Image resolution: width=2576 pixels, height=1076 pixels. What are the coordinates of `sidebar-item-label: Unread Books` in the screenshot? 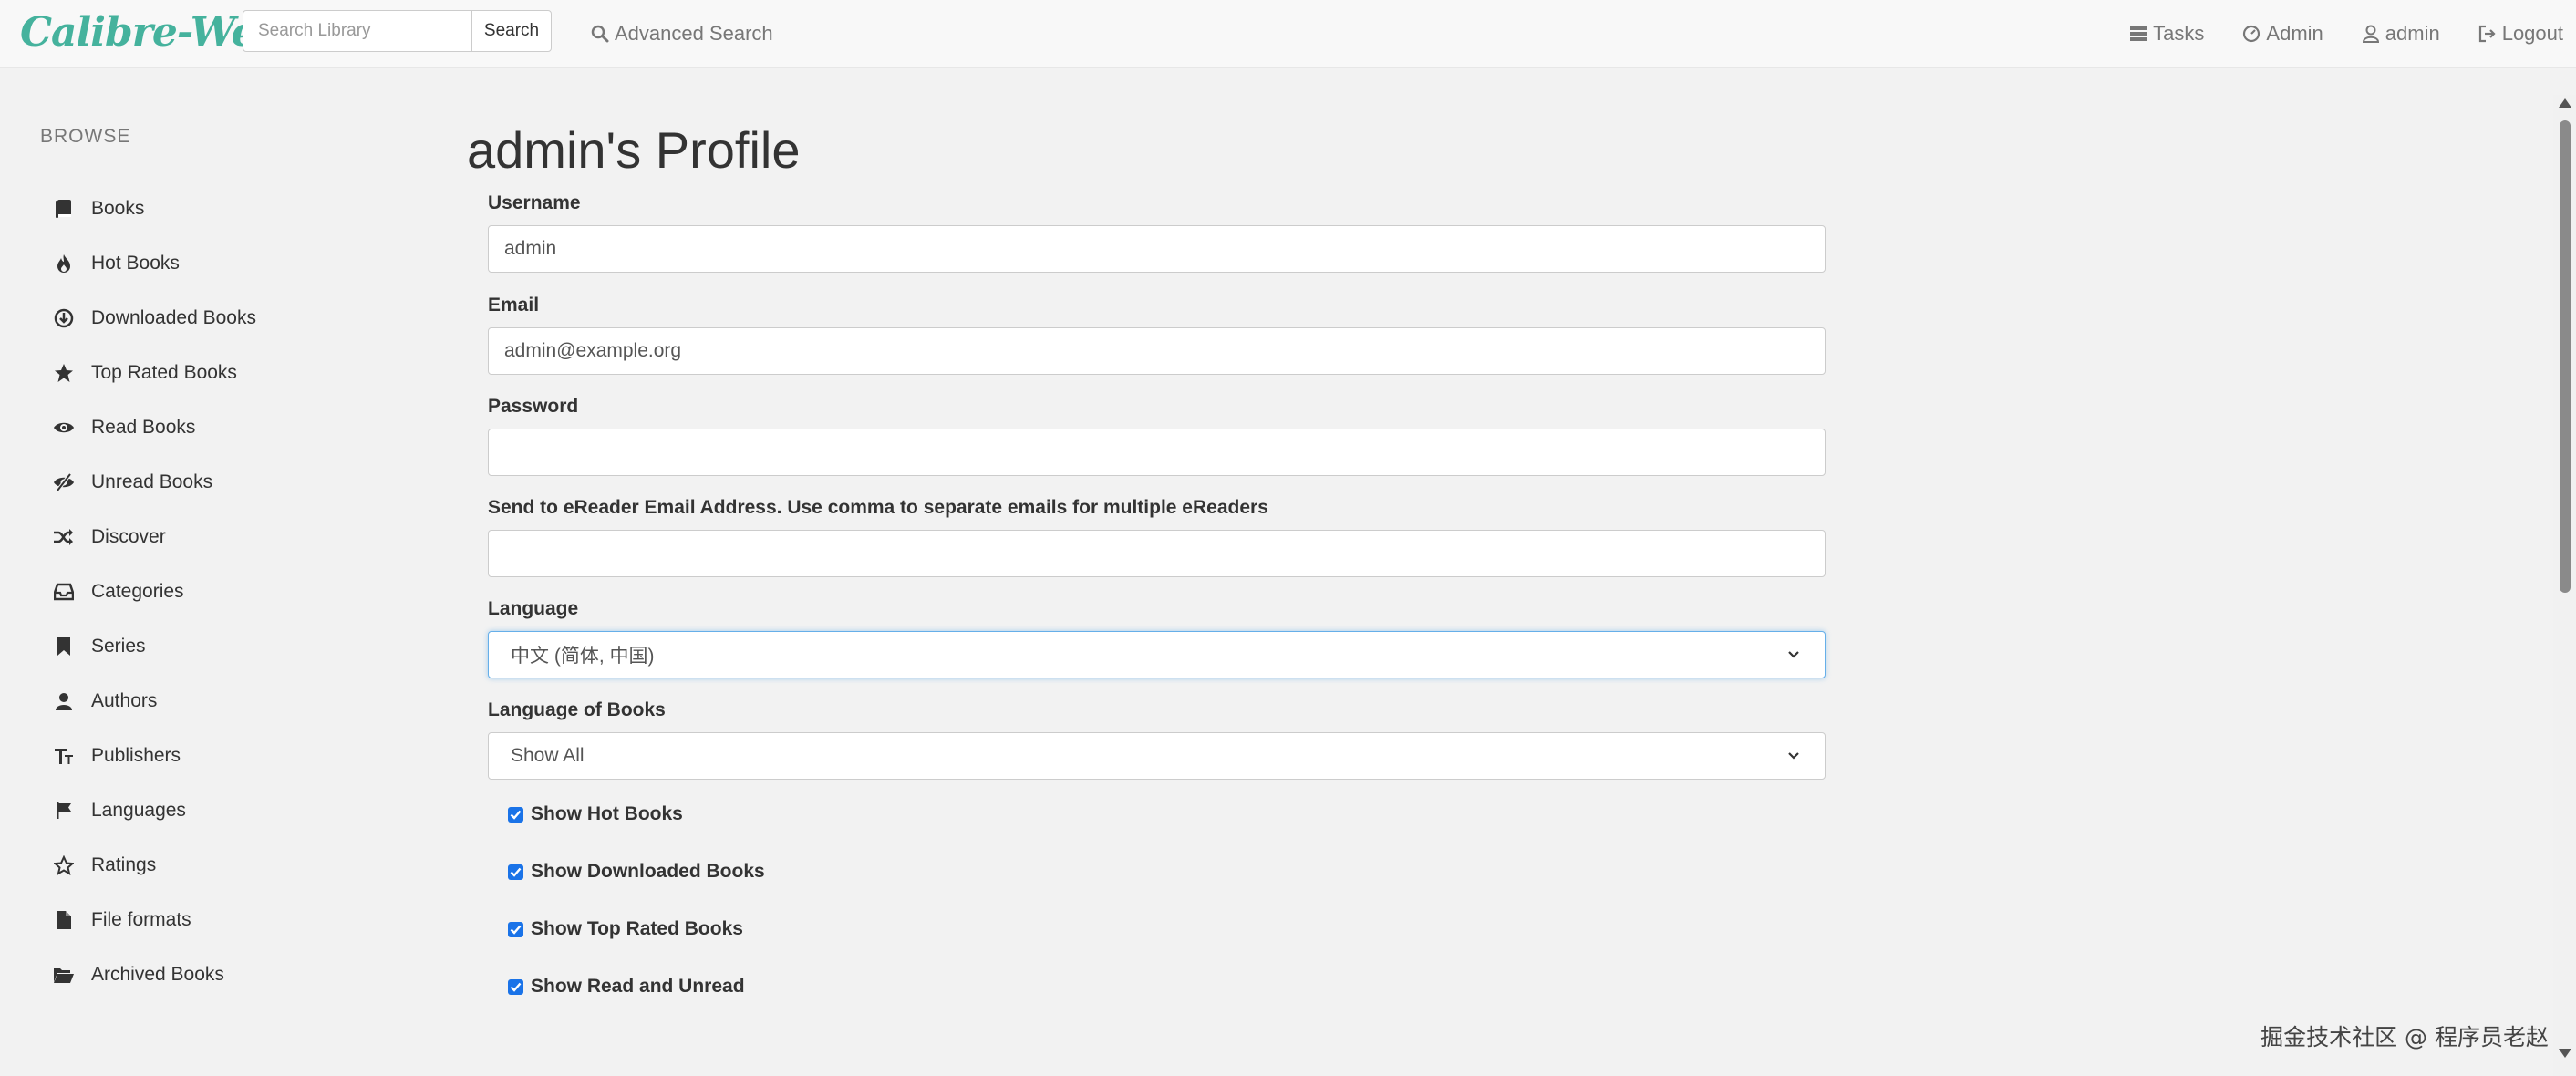 It's located at (152, 482).